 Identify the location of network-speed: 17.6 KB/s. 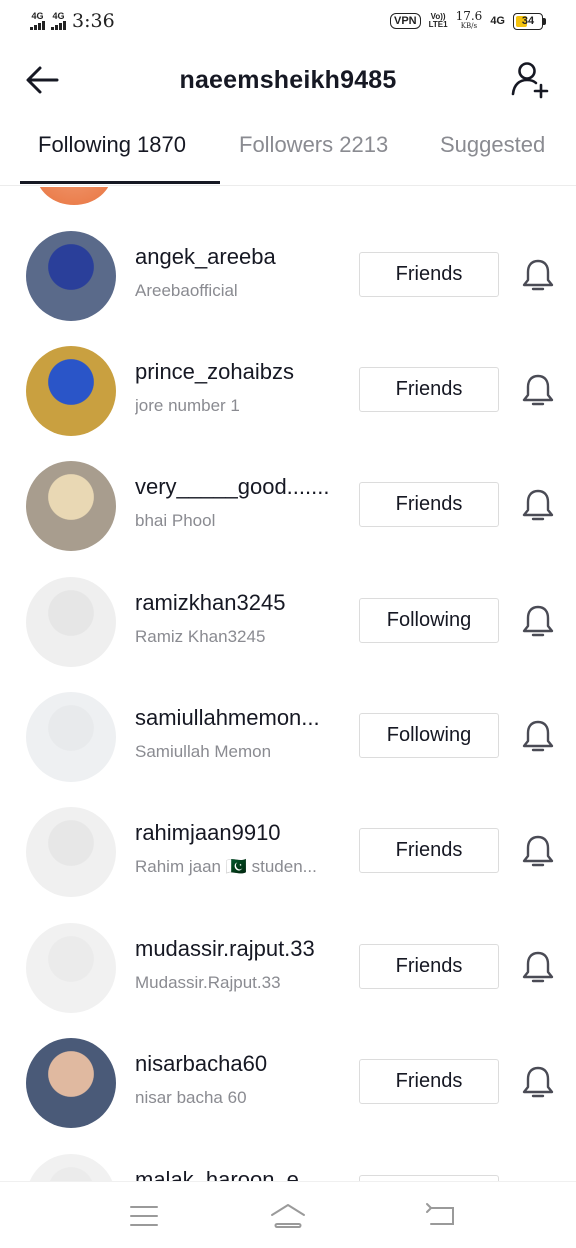
(469, 20).